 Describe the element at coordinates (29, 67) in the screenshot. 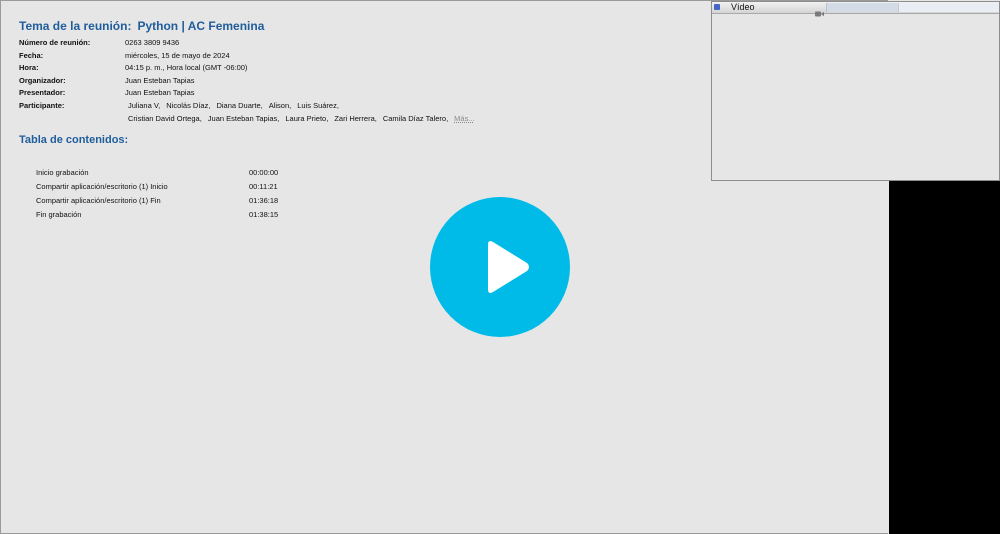

I see `time-label: Hora:` at that location.